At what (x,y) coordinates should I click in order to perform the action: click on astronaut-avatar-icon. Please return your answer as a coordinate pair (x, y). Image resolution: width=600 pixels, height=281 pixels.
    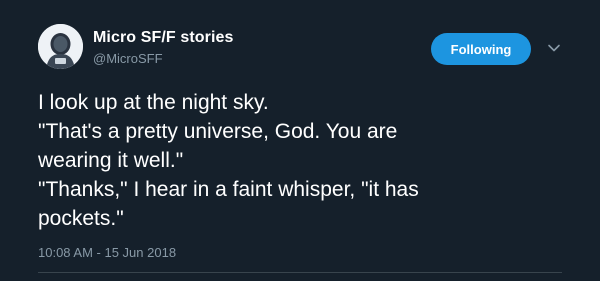
    Looking at the image, I should click on (60, 46).